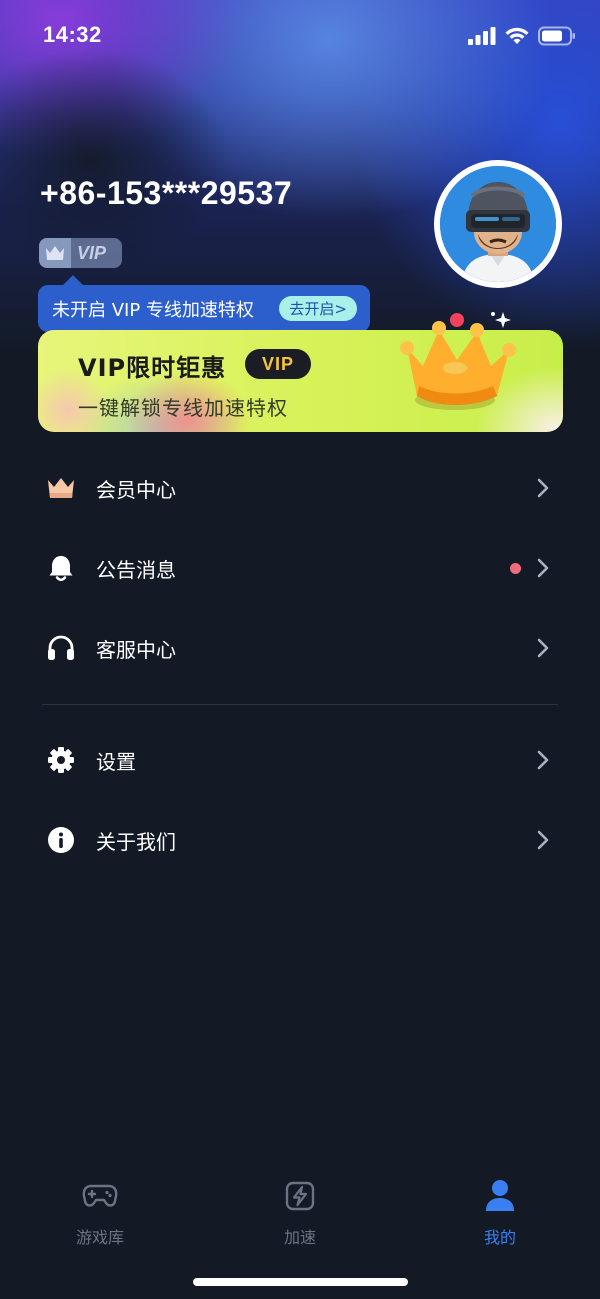  I want to click on user-phone-number: +86-153***29537, so click(166, 193).